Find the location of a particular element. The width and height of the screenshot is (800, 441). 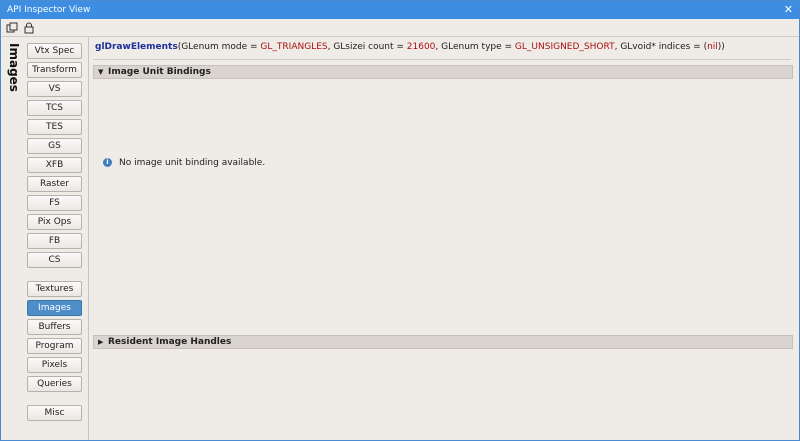

queries-button: Queries is located at coordinates (54, 384).